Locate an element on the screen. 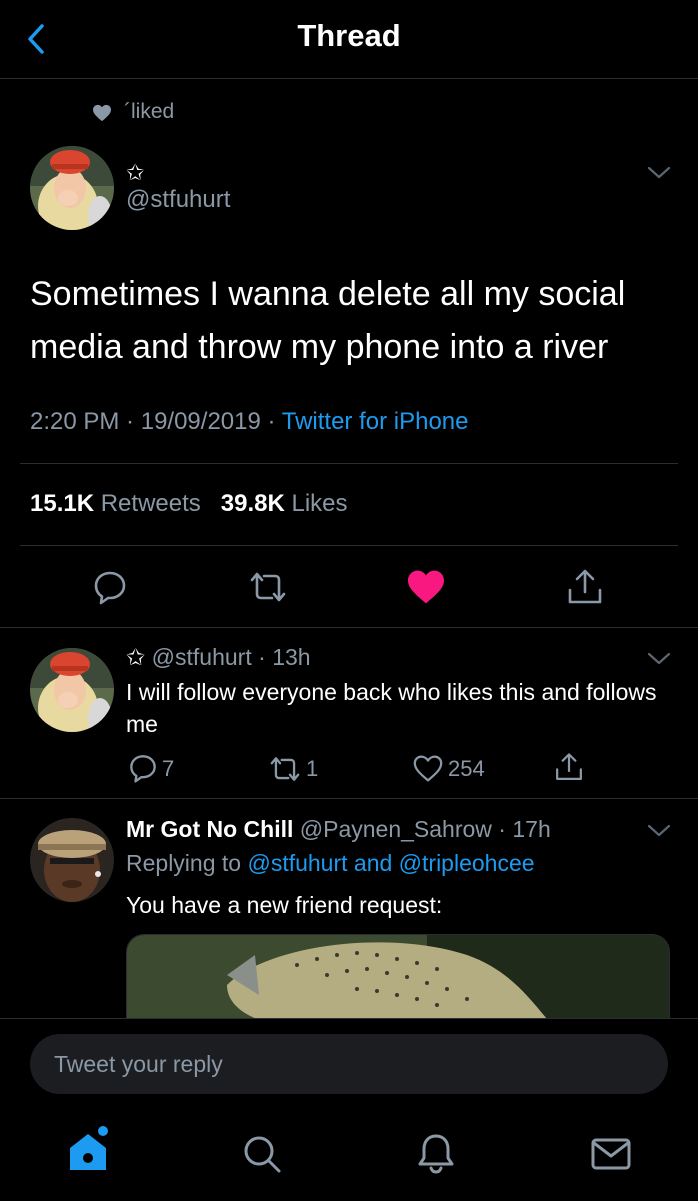 This screenshot has width=698, height=1201. likes-stat: 39.8K Likes is located at coordinates (284, 503).